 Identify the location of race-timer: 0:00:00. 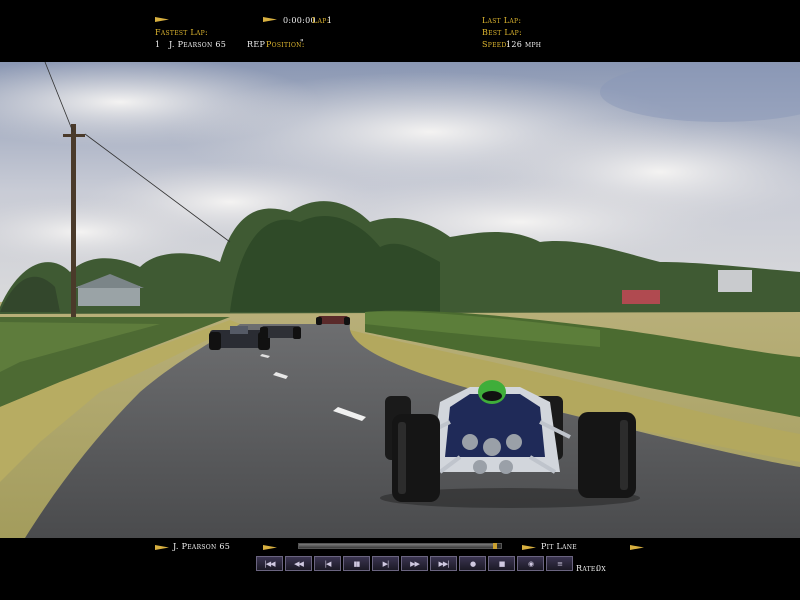
(299, 20).